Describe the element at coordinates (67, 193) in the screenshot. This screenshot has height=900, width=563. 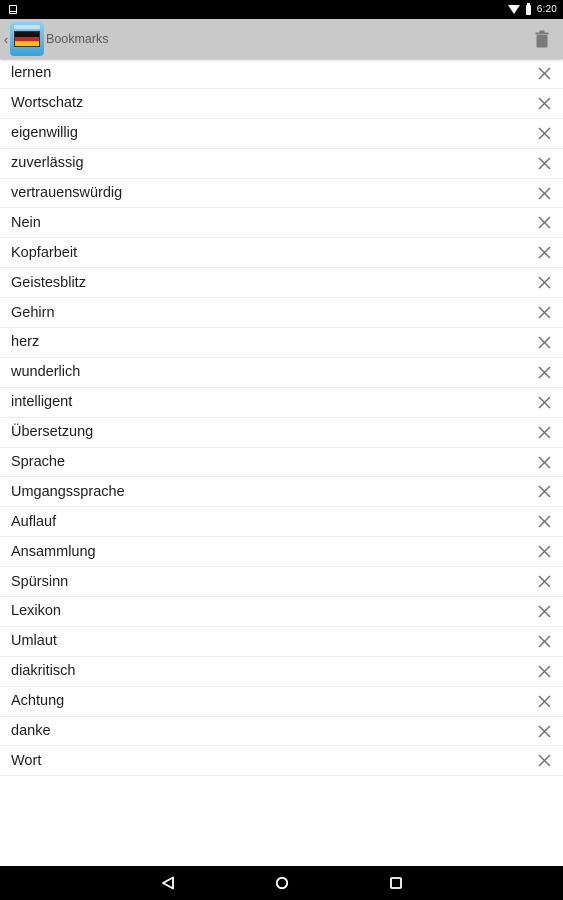
I see `bookmark-word: vertrauenswürdig` at that location.